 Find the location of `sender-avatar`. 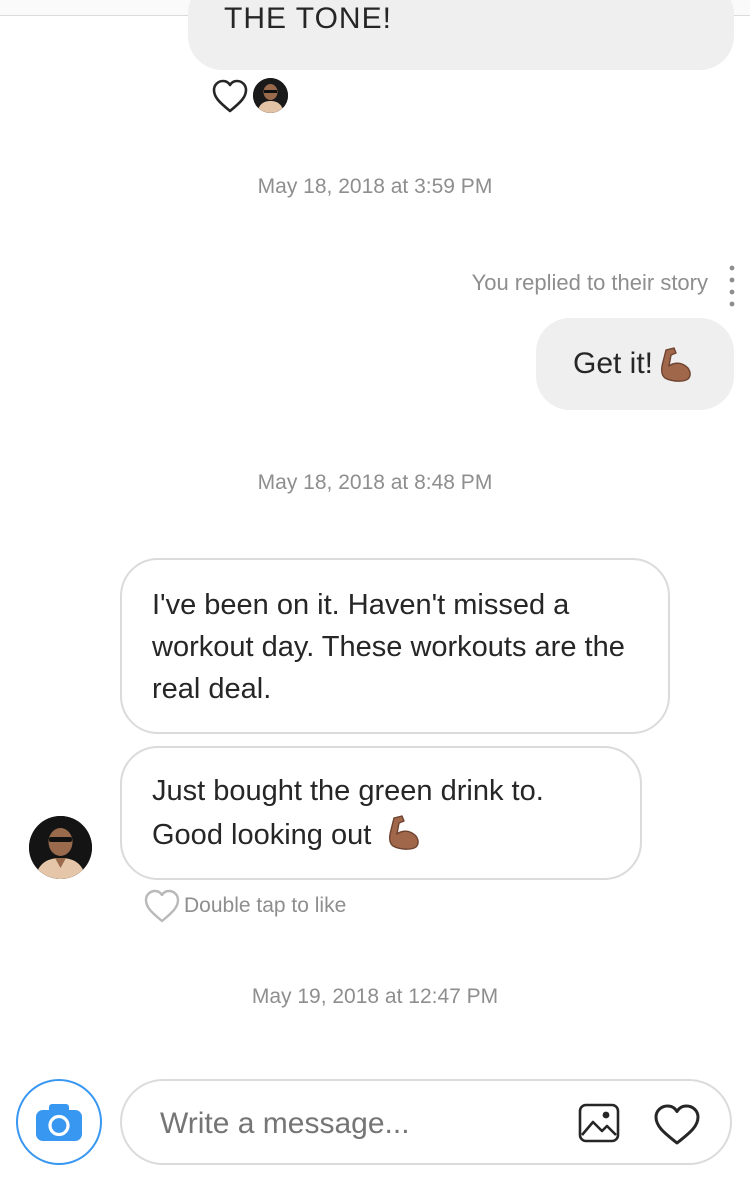

sender-avatar is located at coordinates (60, 847).